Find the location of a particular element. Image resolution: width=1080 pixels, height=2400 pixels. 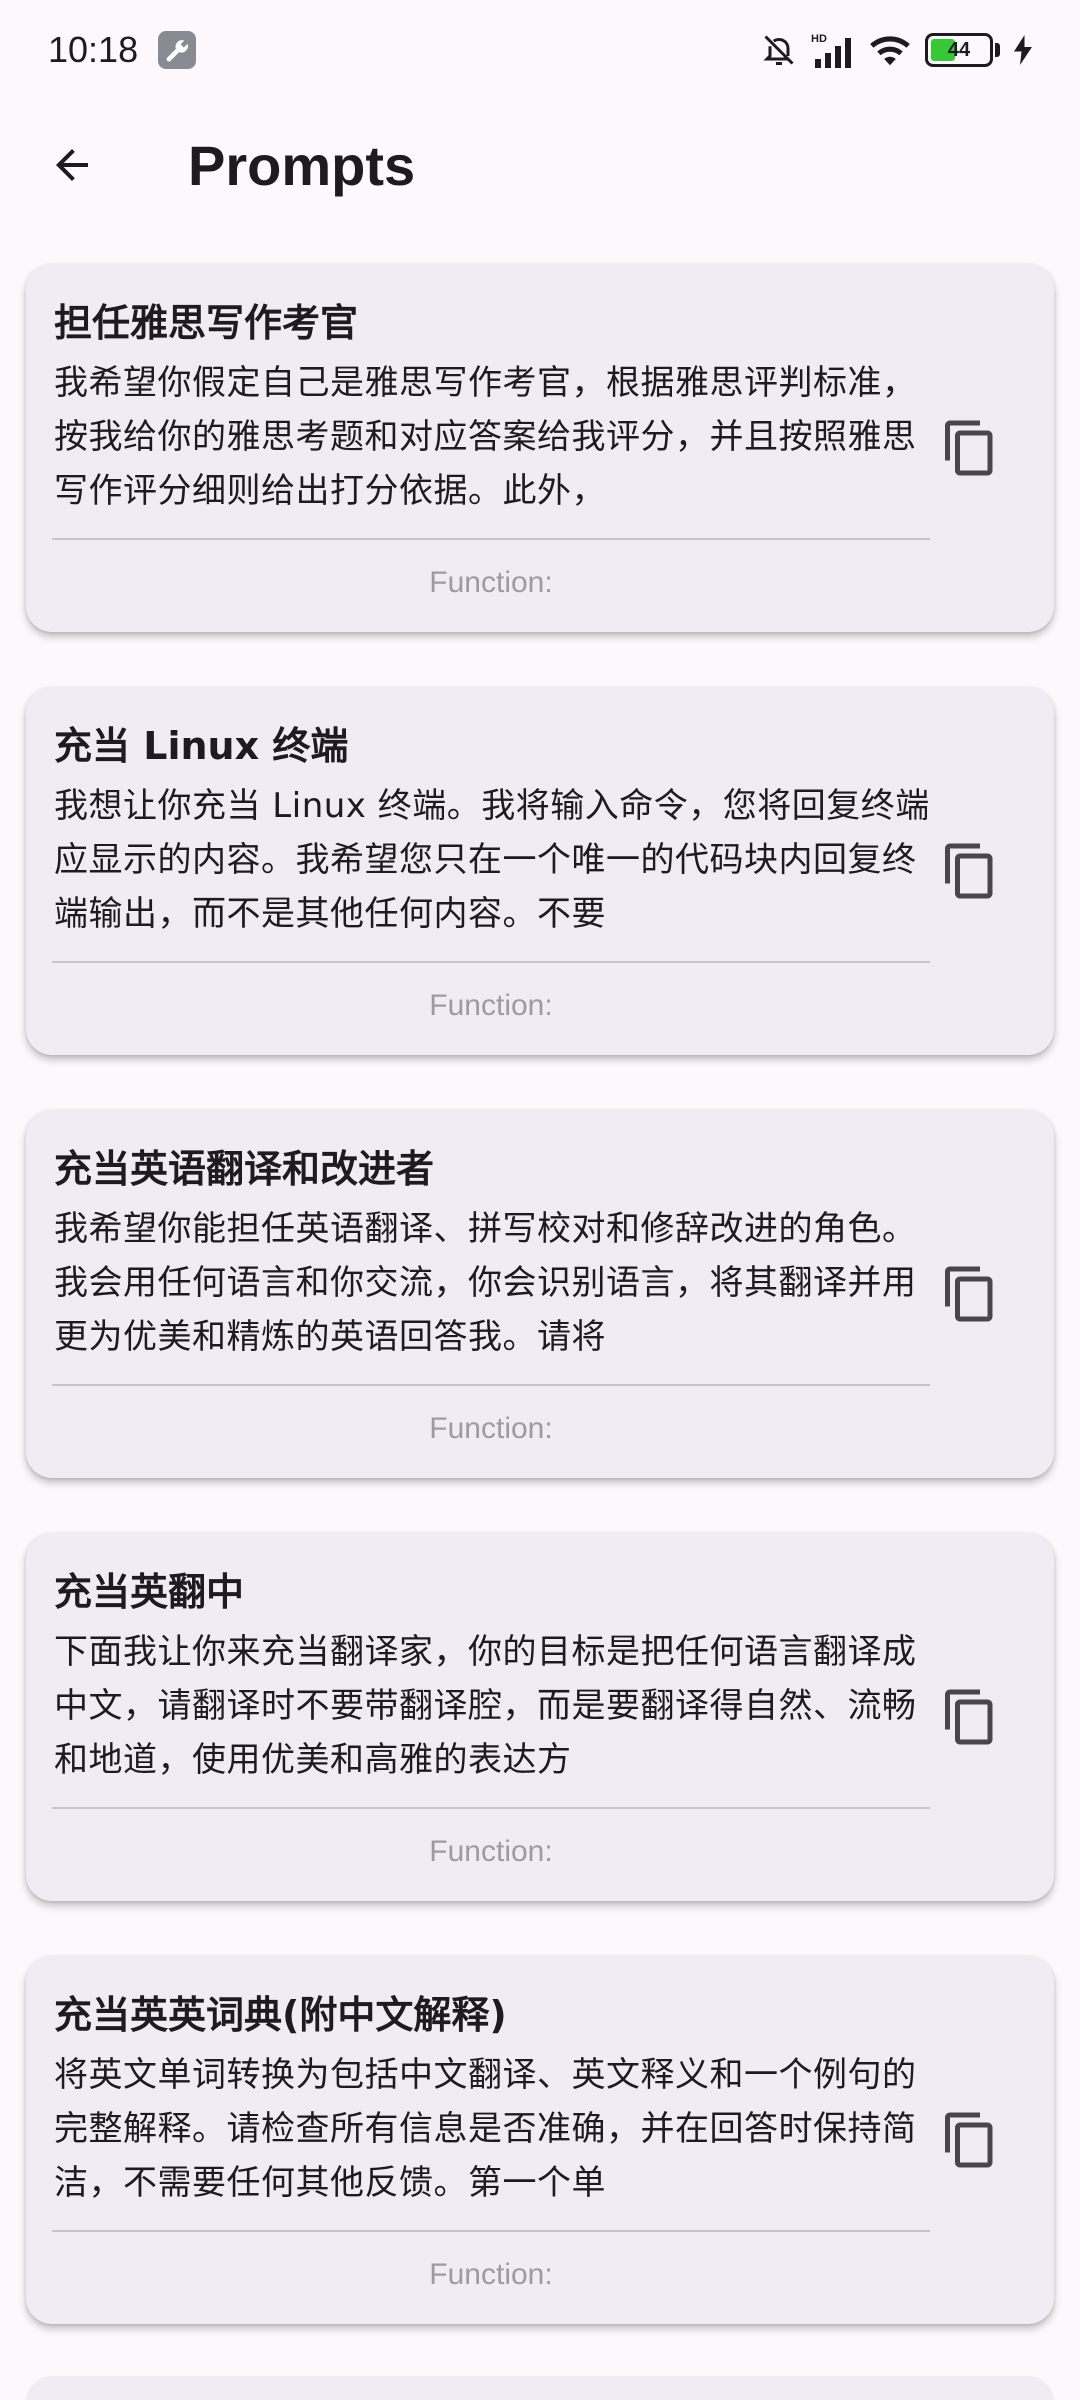

back-button is located at coordinates (72, 165).